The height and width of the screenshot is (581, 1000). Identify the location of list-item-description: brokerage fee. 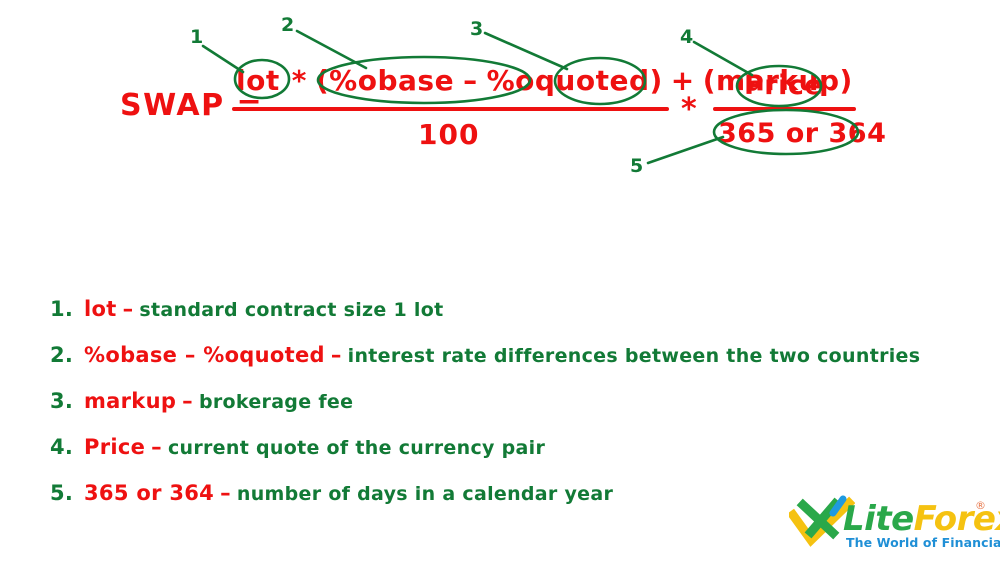
(276, 402).